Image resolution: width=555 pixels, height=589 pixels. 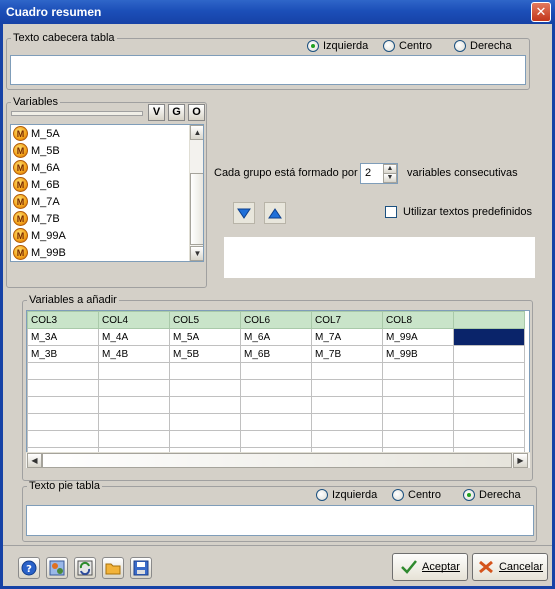 I want to click on header-align-left: Izquierda, so click(x=337, y=46).